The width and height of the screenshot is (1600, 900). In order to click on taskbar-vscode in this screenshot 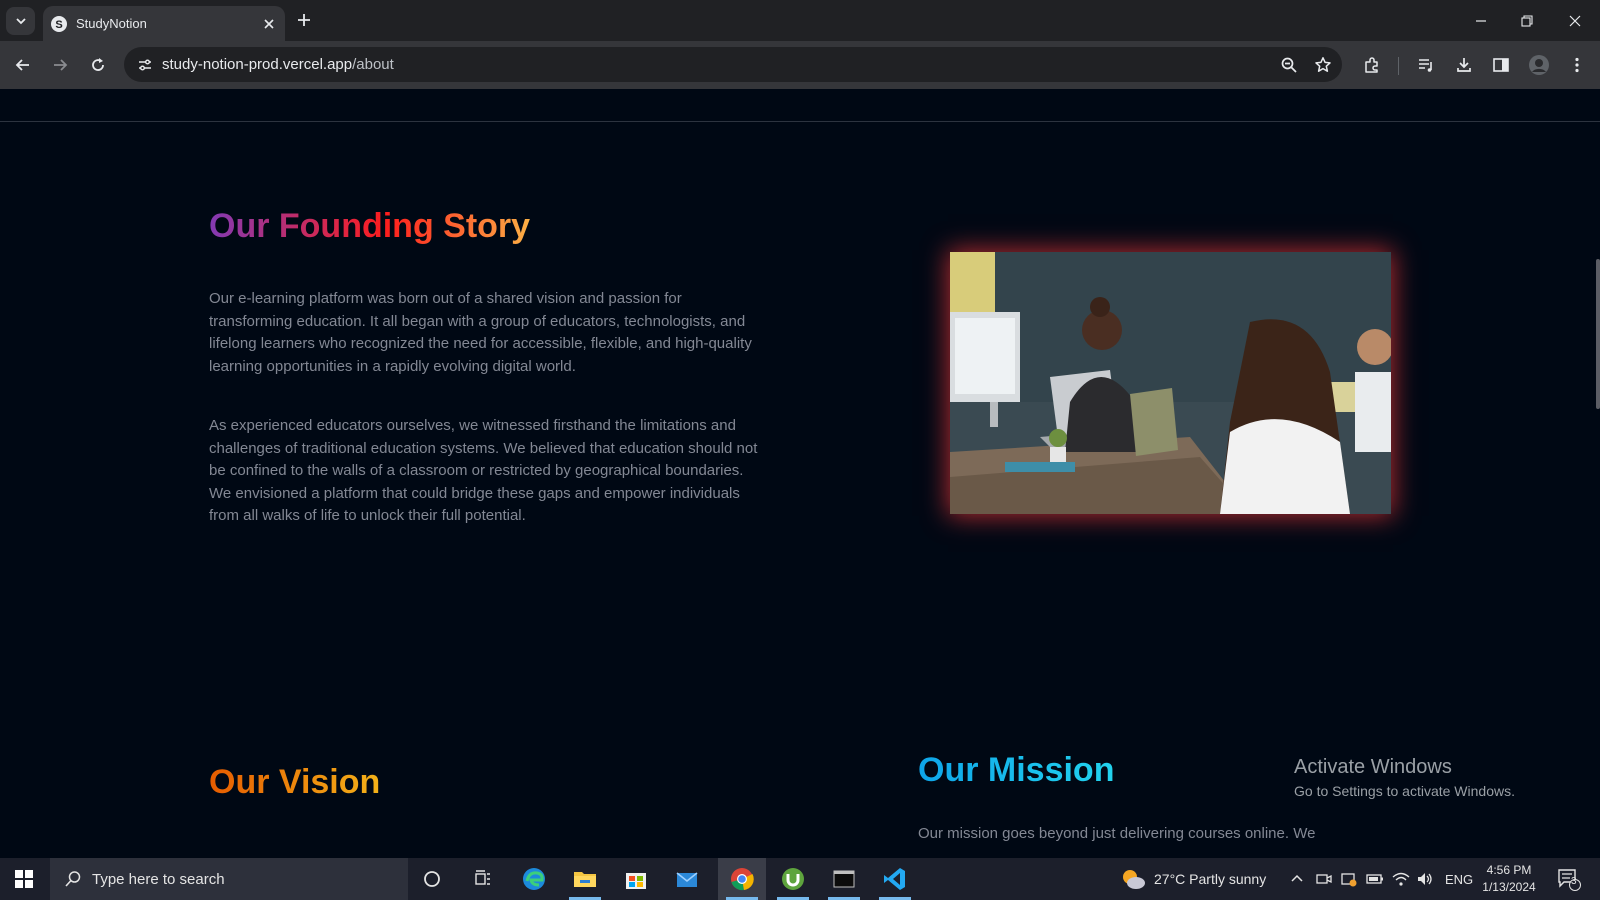, I will do `click(895, 879)`.